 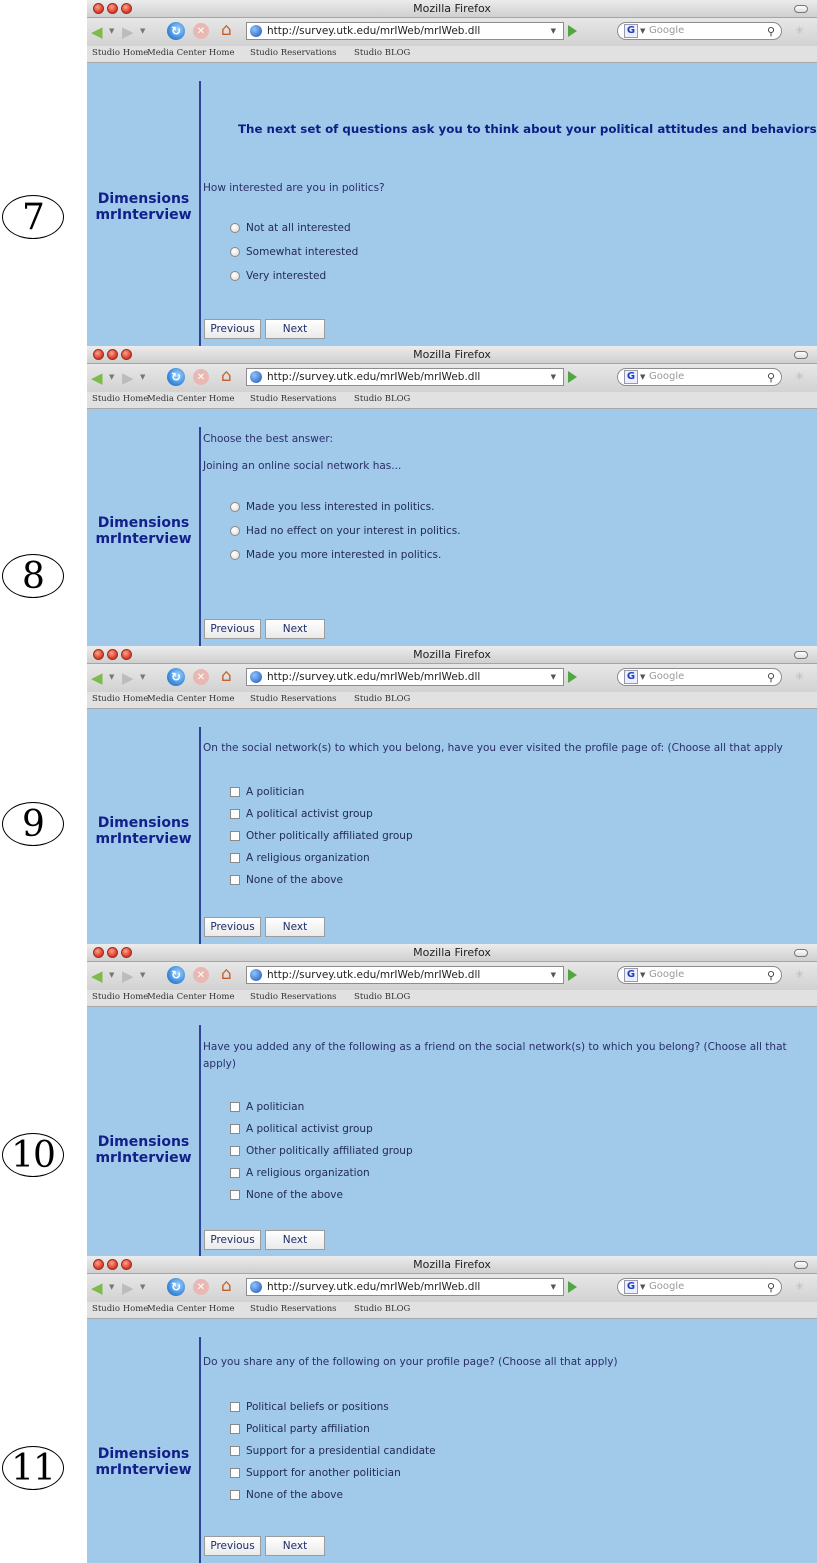 What do you see at coordinates (332, 507) in the screenshot?
I see `answer-option: Made you less interested in politics.` at bounding box center [332, 507].